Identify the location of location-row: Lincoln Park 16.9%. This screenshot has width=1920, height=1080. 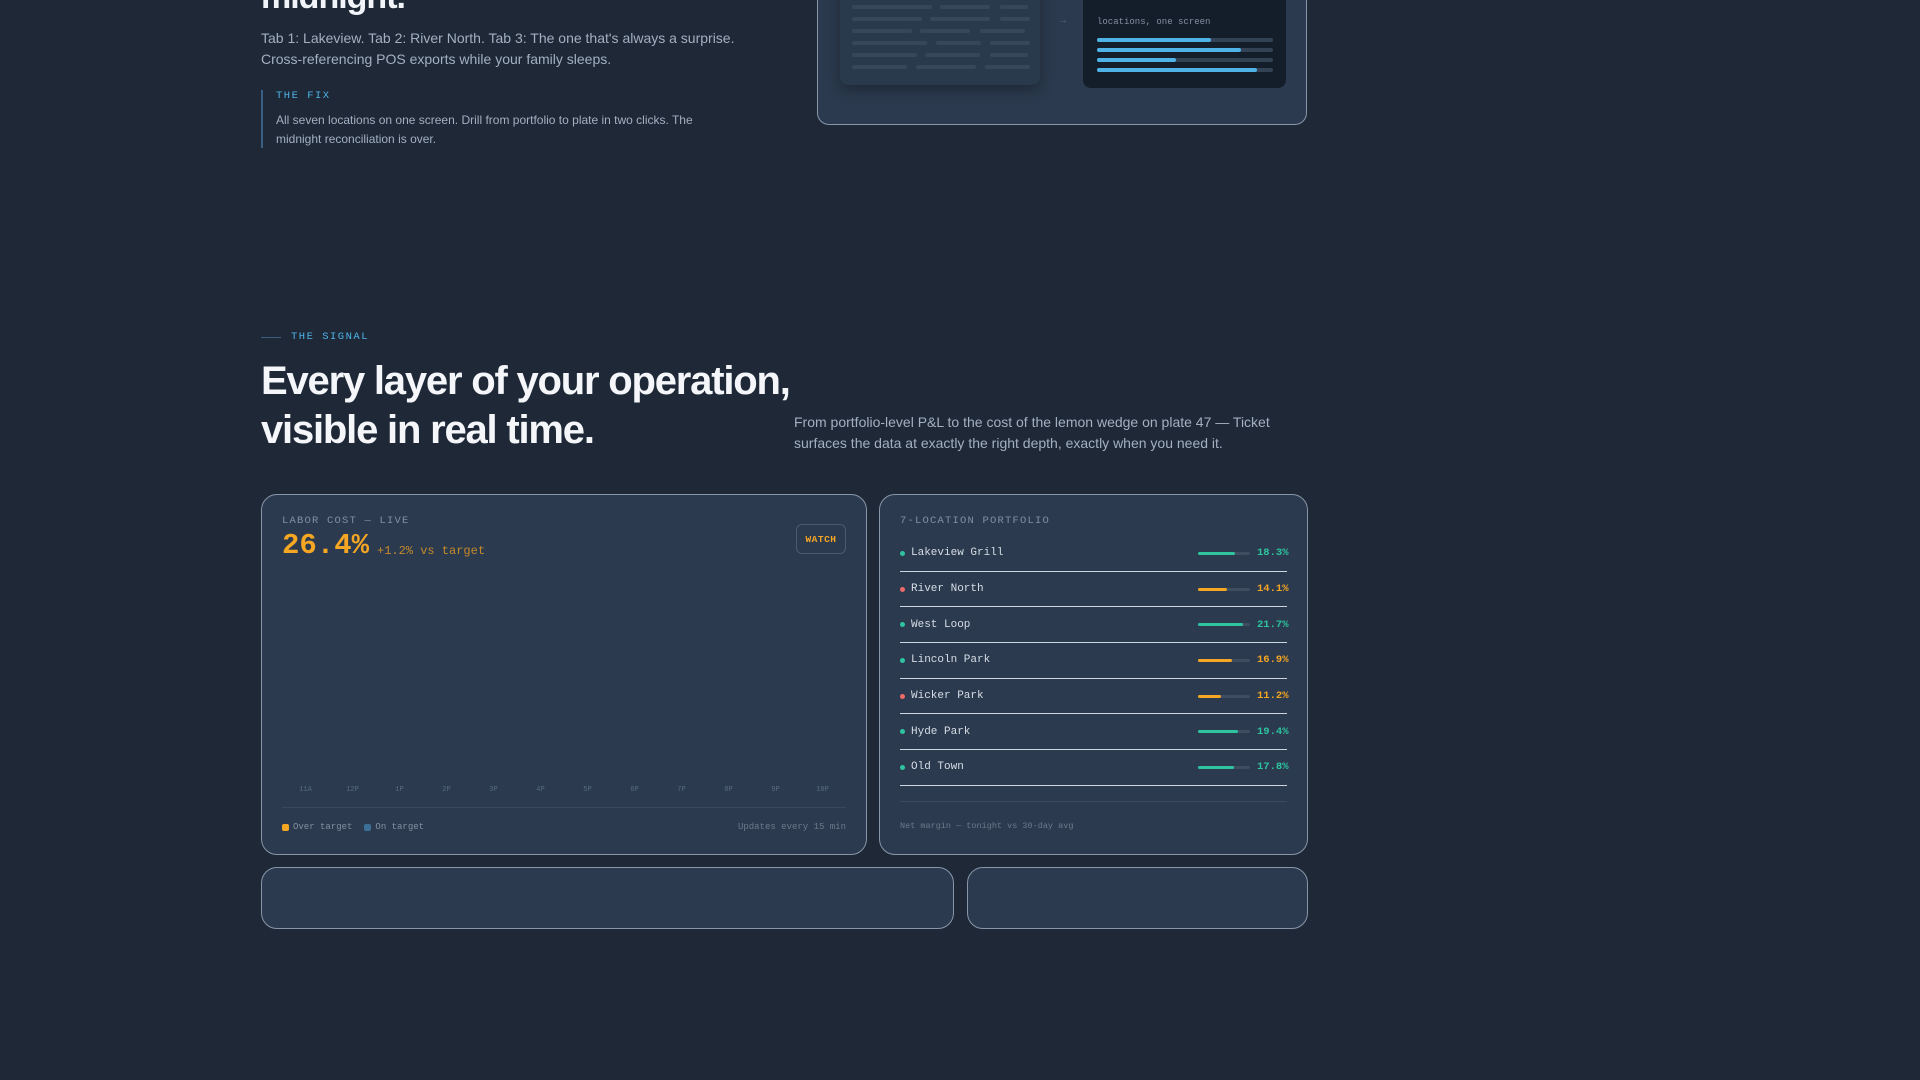
(1094, 661).